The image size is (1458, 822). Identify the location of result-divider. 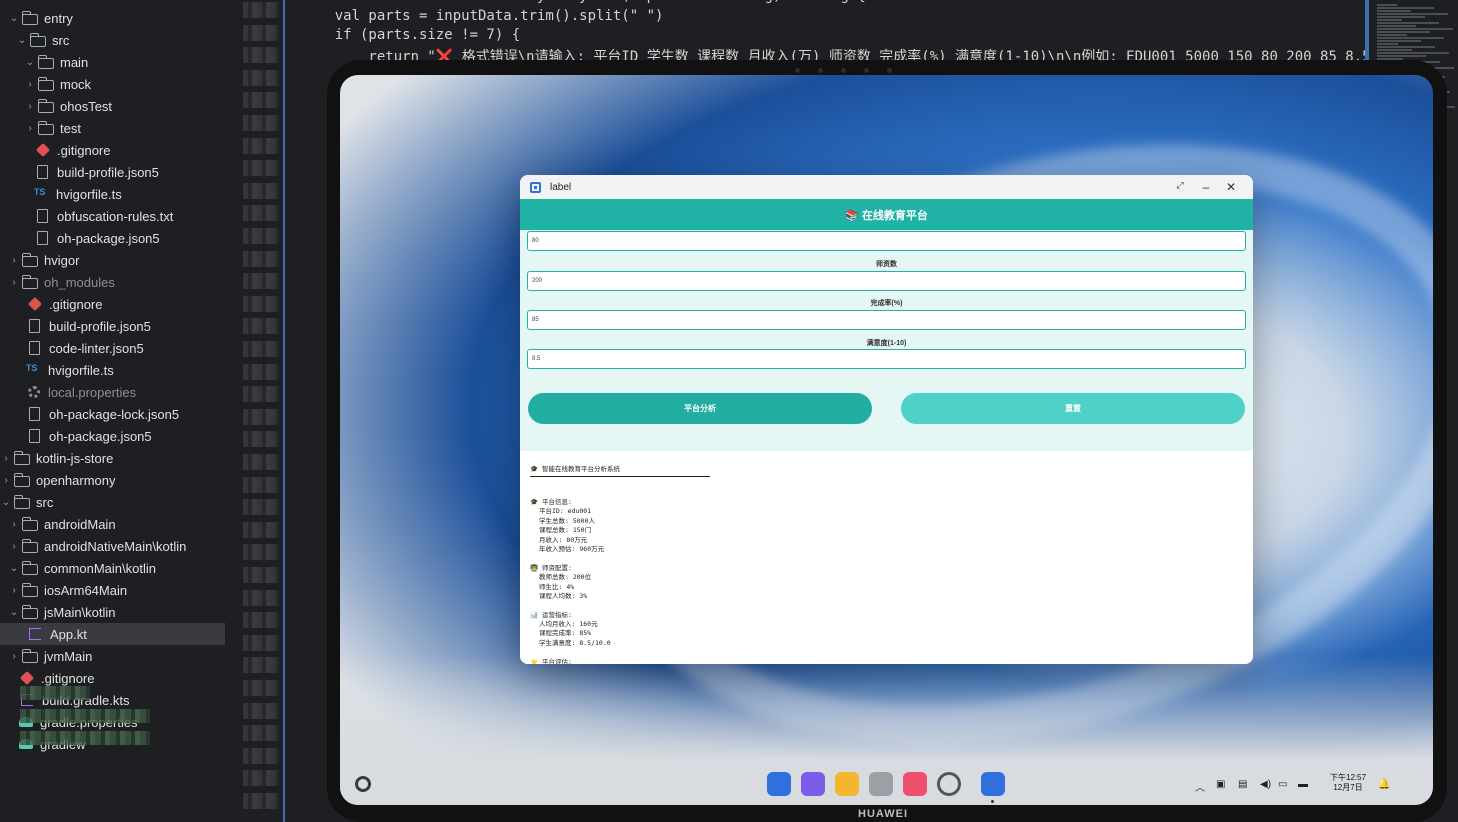
(620, 476).